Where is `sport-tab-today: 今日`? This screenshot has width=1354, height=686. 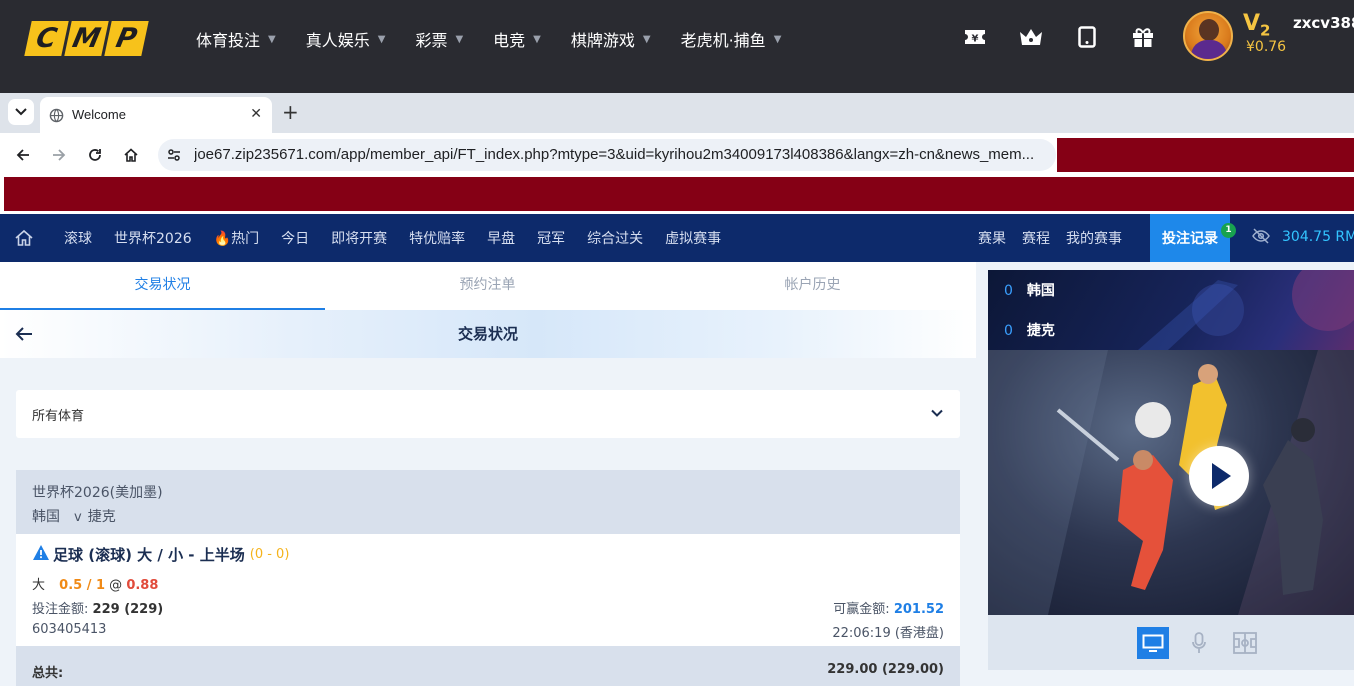
sport-tab-today: 今日 is located at coordinates (295, 238).